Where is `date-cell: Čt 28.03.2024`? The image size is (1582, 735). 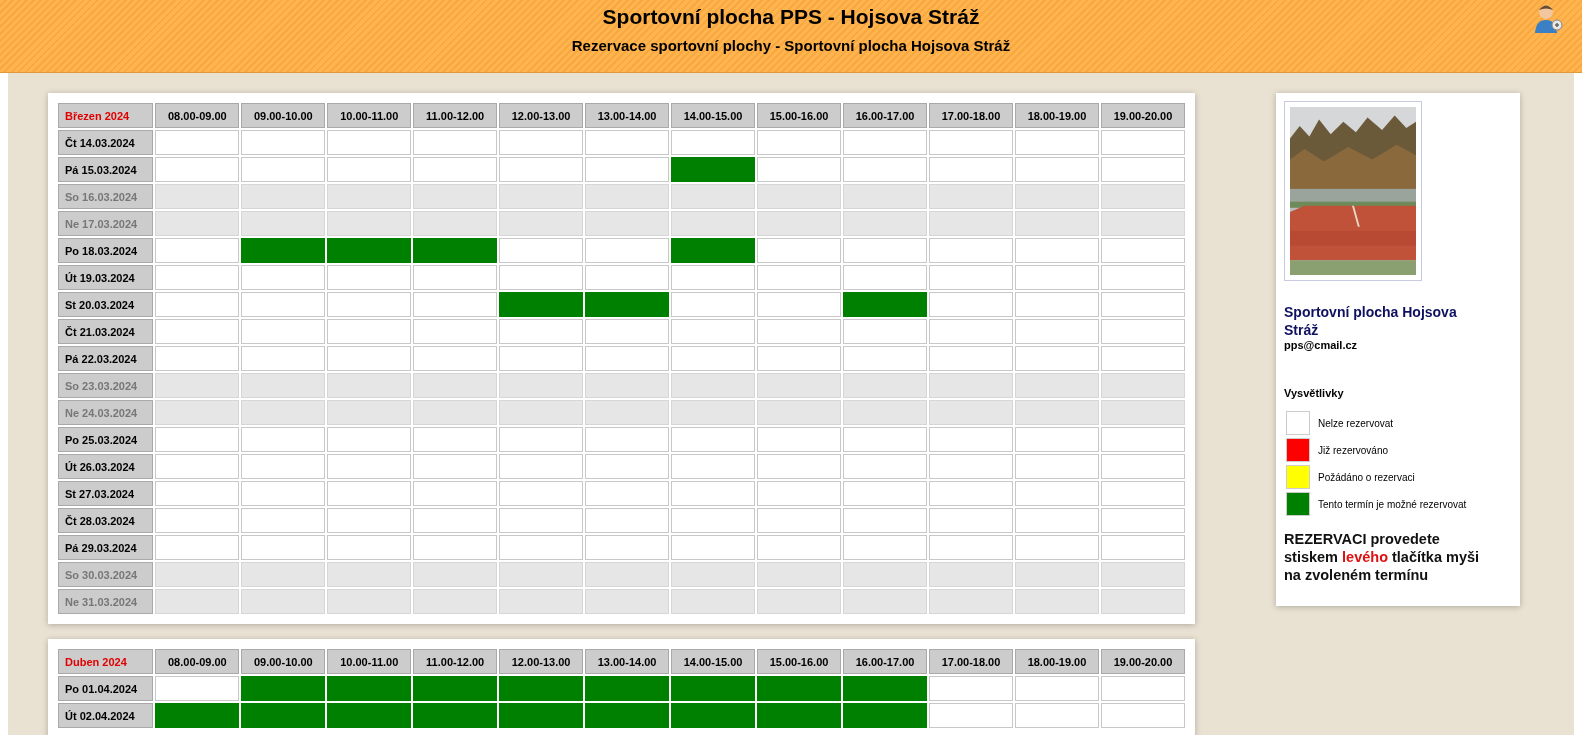 date-cell: Čt 28.03.2024 is located at coordinates (106, 520).